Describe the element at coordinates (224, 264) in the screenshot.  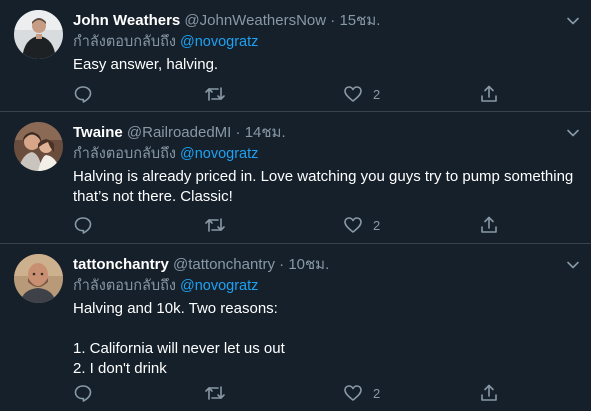
I see `author-handle: @tattonchantry` at that location.